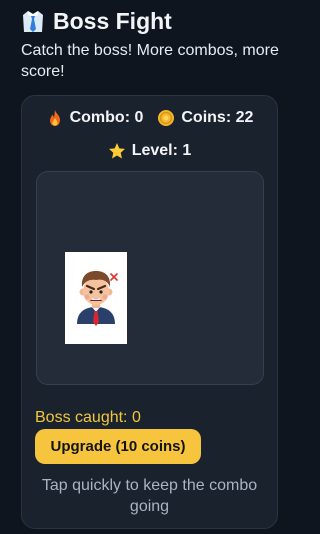  What do you see at coordinates (112, 21) in the screenshot?
I see `title-text: Boss Fight` at bounding box center [112, 21].